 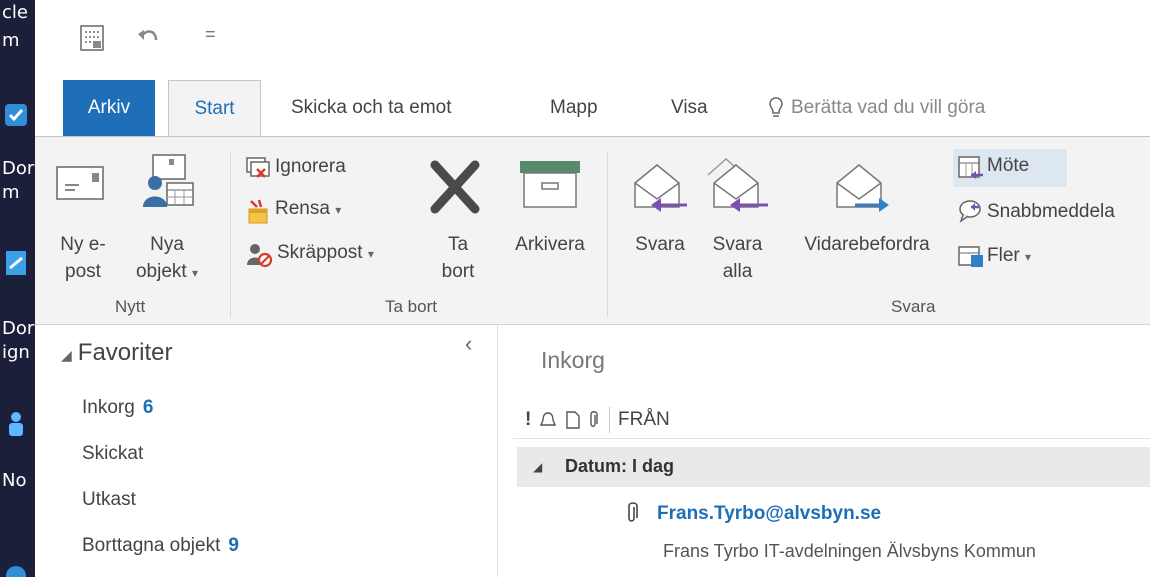 I want to click on item-type-icon, so click(x=573, y=420).